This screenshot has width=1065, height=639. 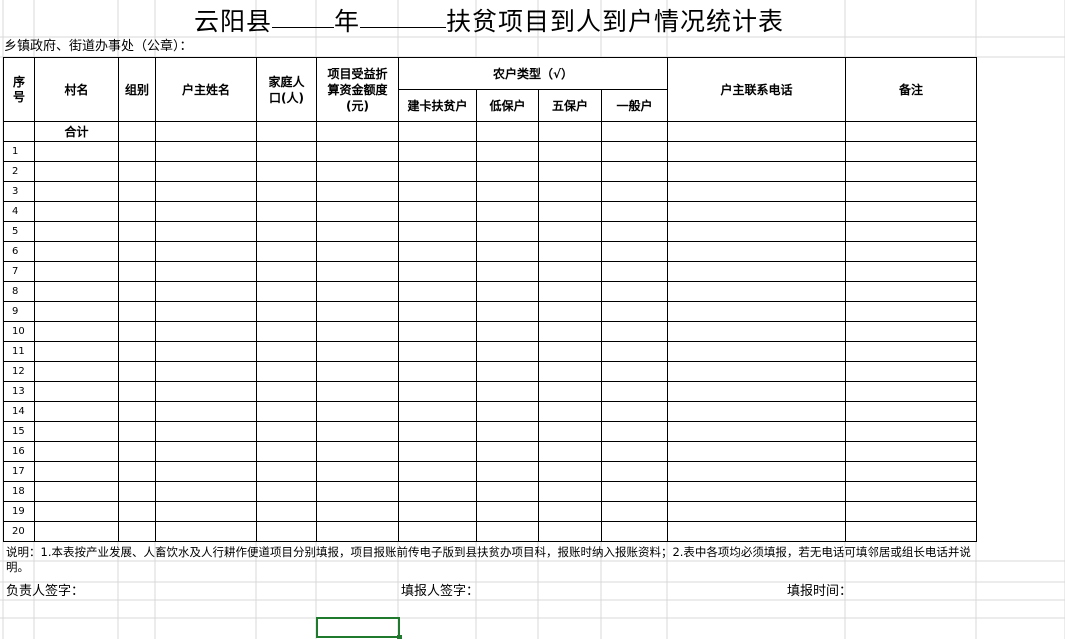 I want to click on header-seq: 序号, so click(x=19, y=89).